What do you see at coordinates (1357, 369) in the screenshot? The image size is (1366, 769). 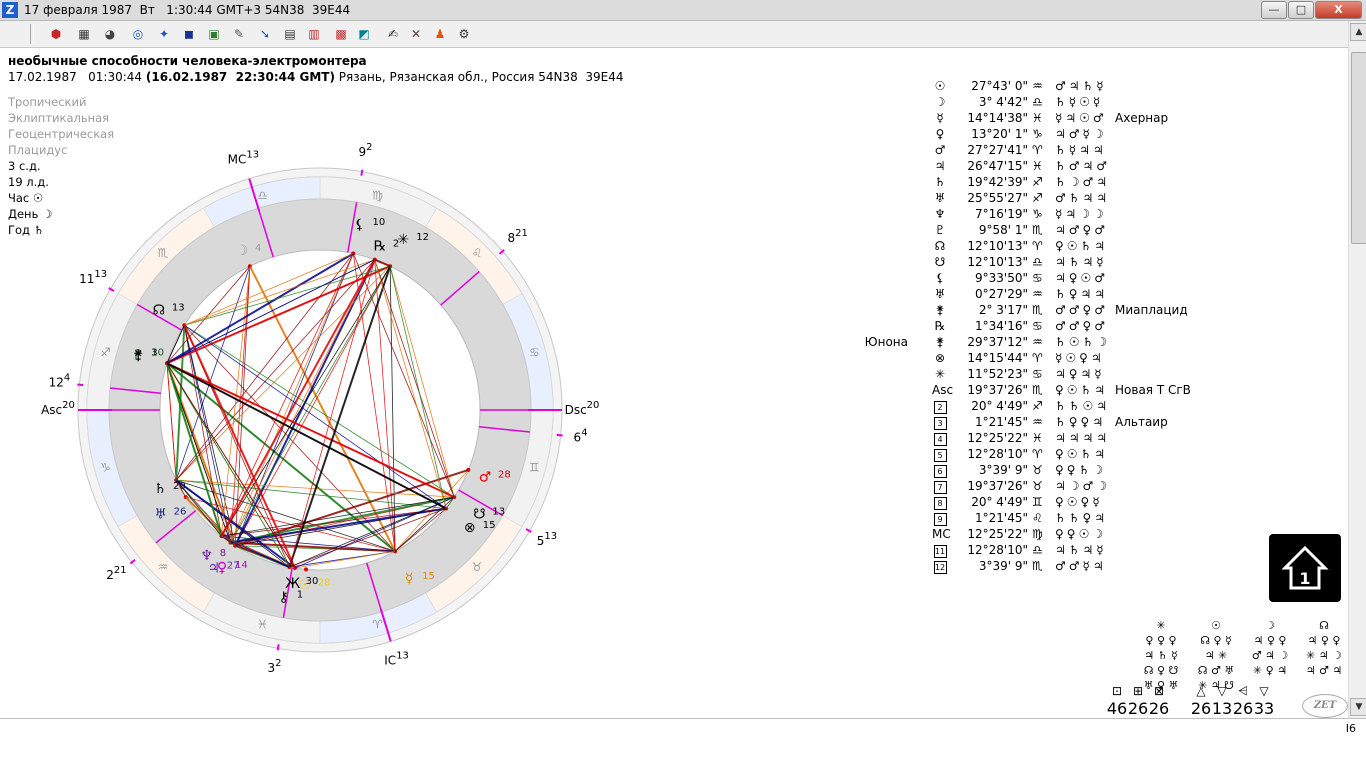 I see `vertical-scrollbar: ▲ ▼` at bounding box center [1357, 369].